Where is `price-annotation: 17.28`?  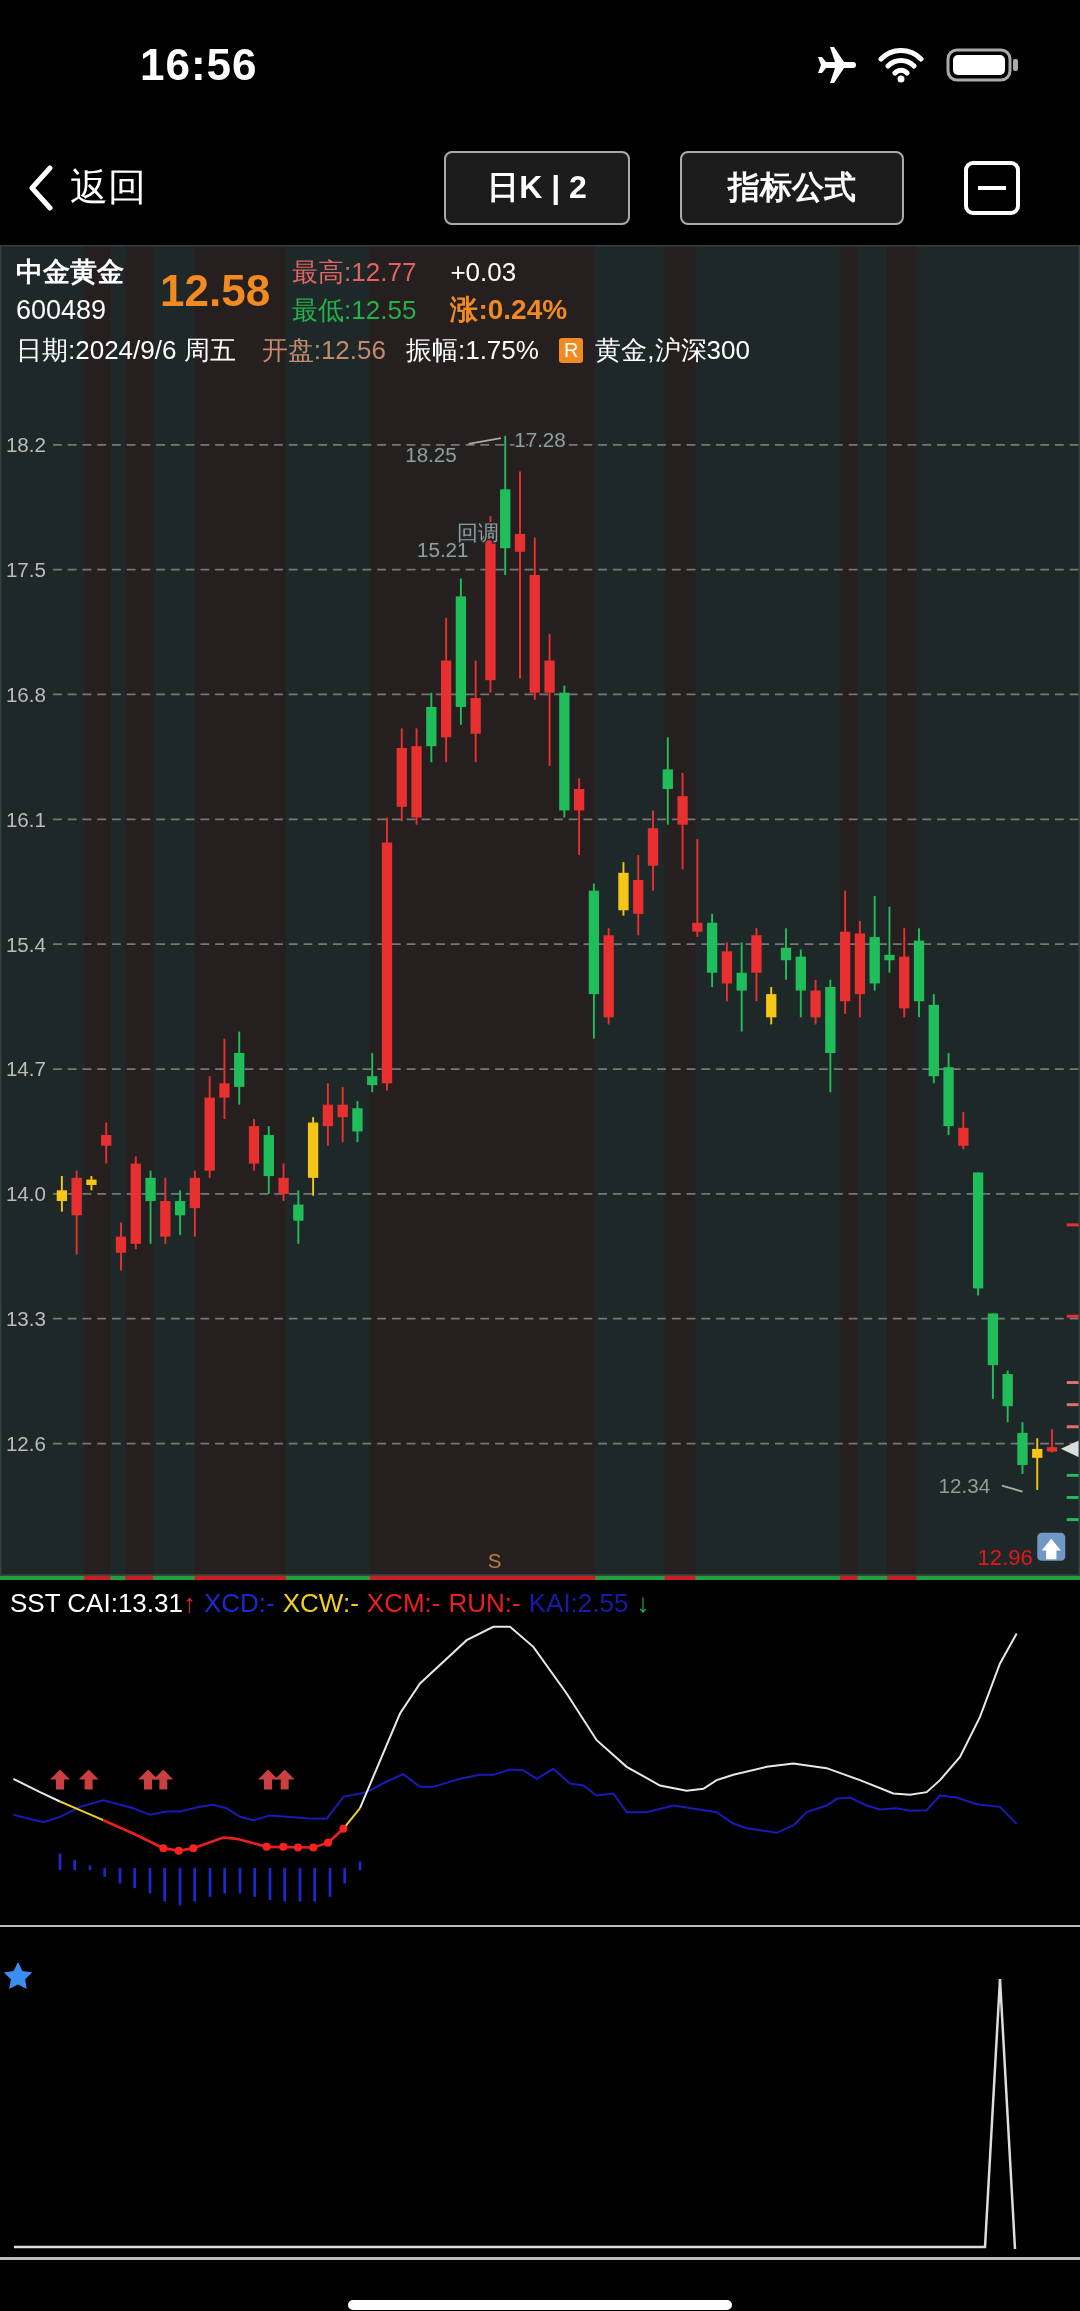
price-annotation: 17.28 is located at coordinates (540, 439).